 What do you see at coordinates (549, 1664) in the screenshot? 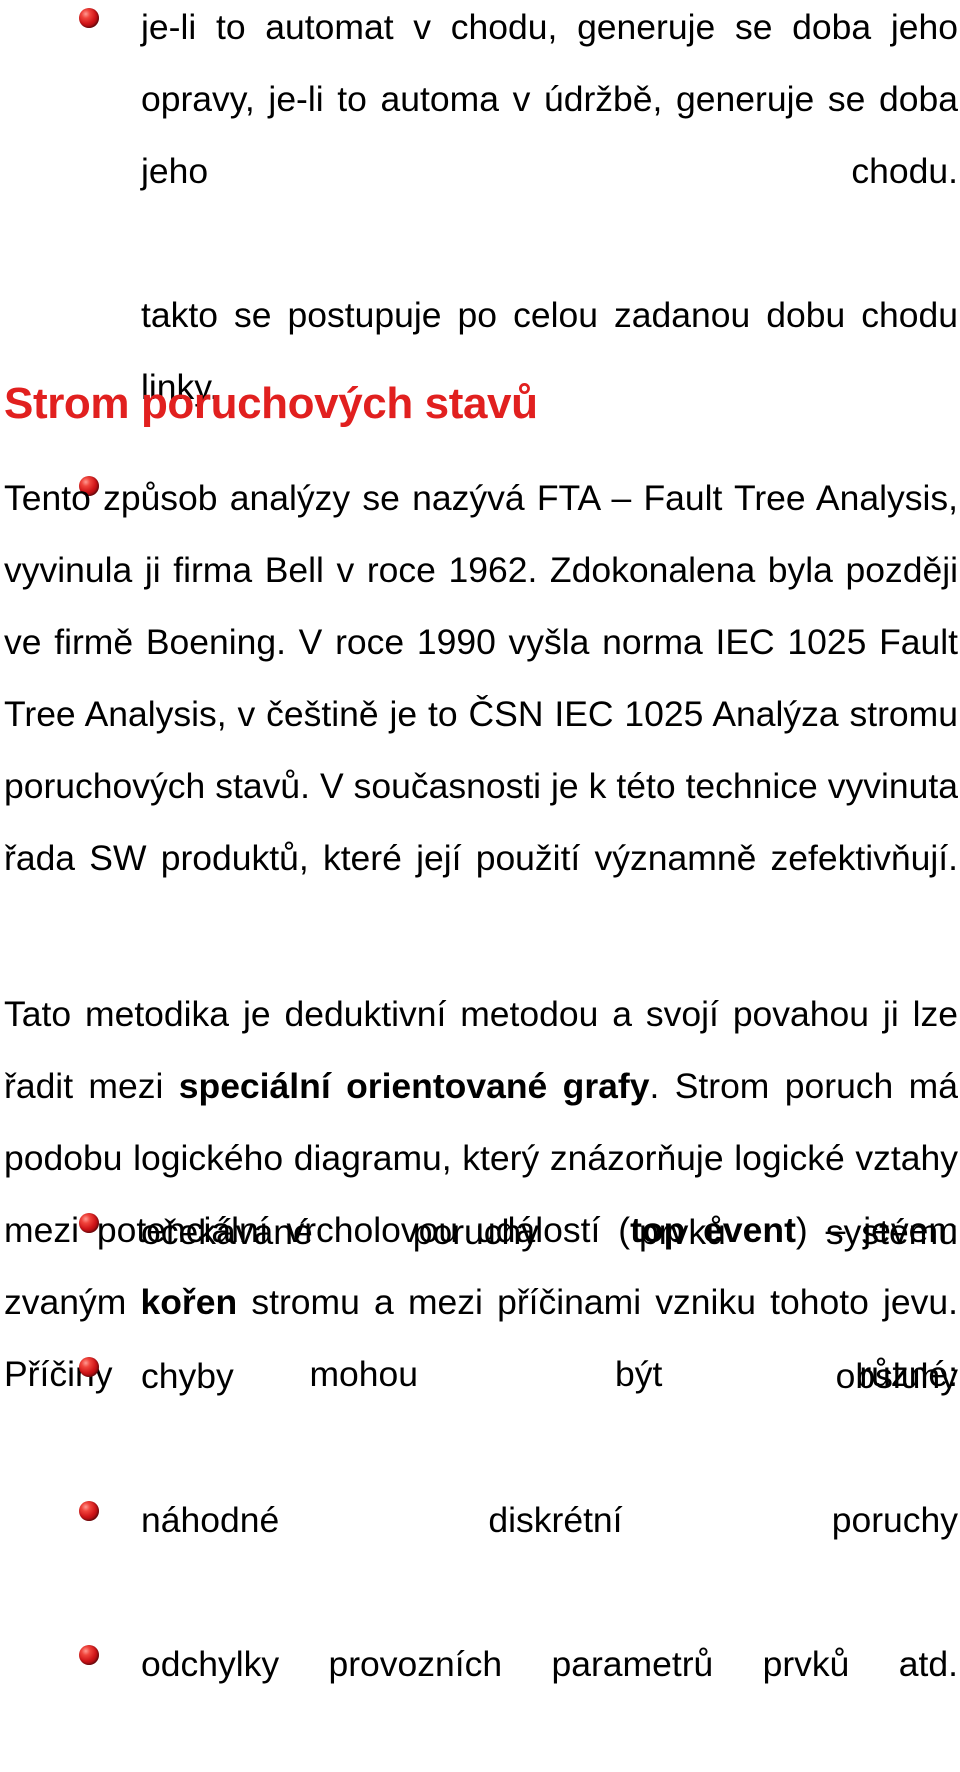
I see `list-item-text: odchylky provozních parametrů prvků atd.` at bounding box center [549, 1664].